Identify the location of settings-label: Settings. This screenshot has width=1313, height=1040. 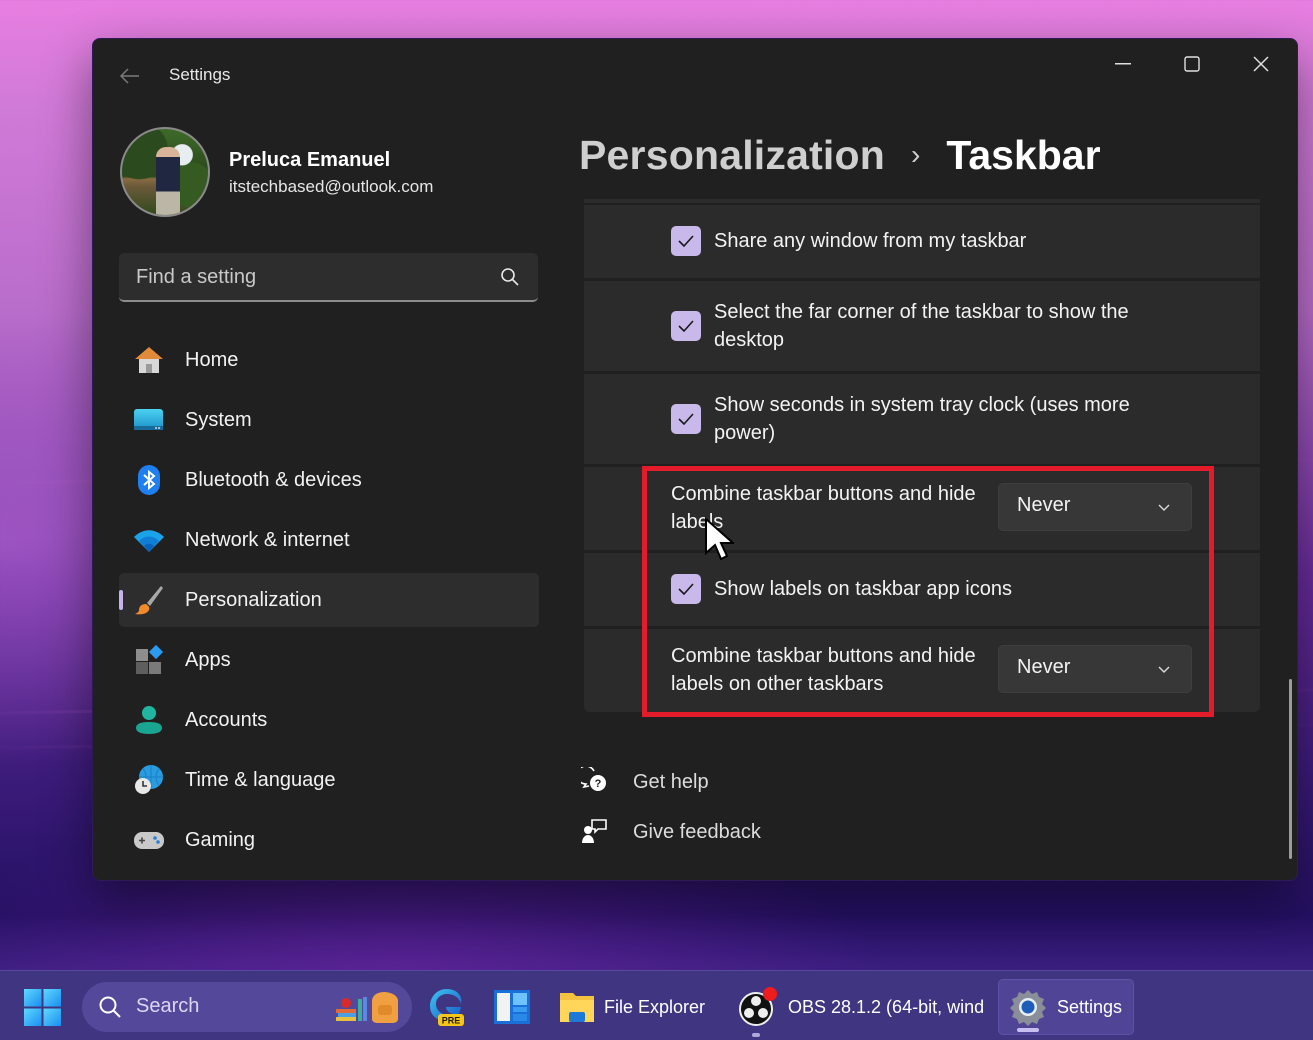
(1090, 1006).